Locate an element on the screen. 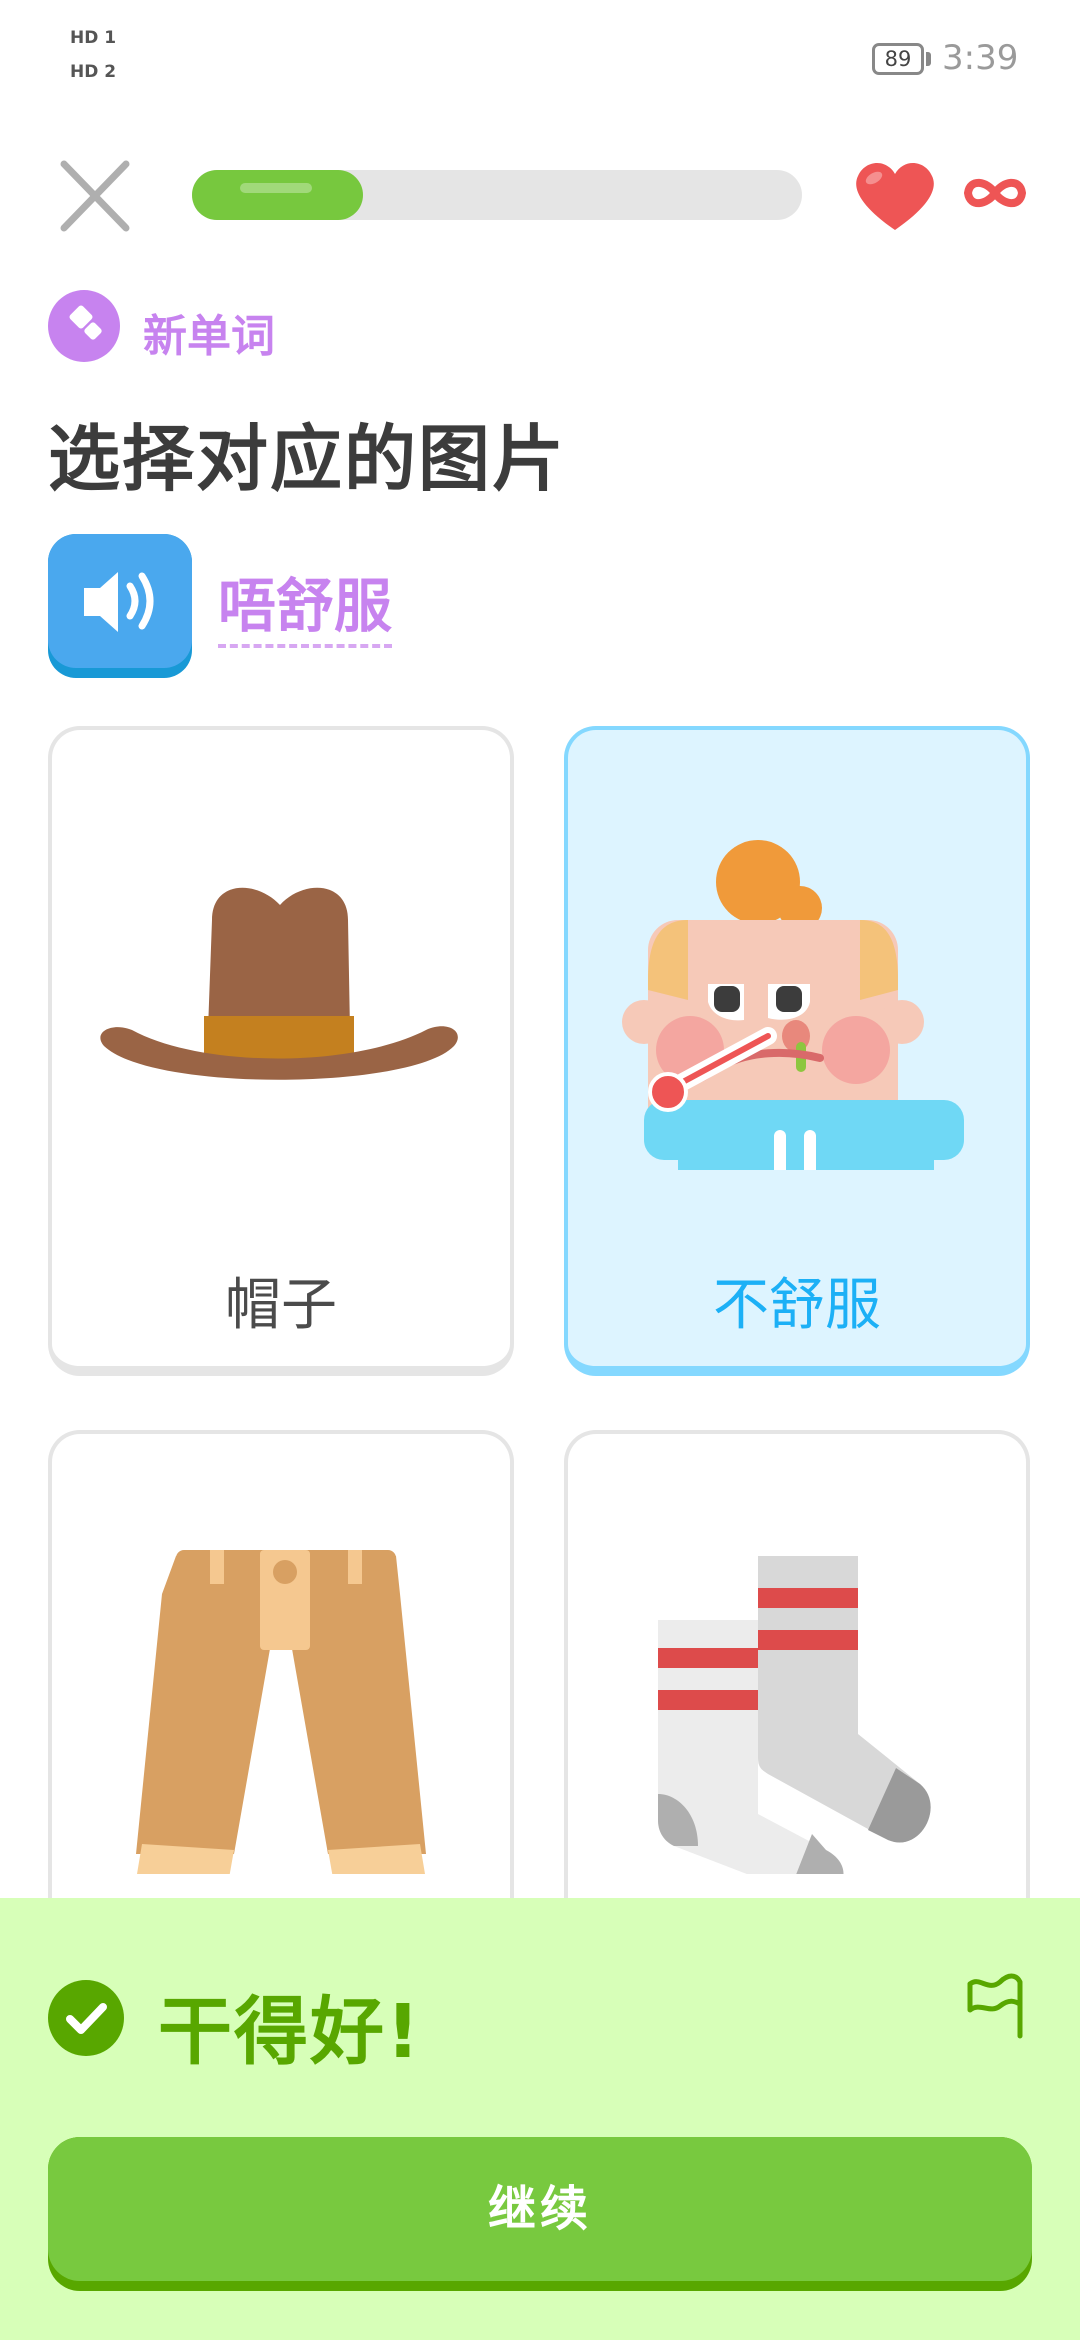 This screenshot has width=1080, height=2340. cowboy-hat-icon is located at coordinates (279, 983).